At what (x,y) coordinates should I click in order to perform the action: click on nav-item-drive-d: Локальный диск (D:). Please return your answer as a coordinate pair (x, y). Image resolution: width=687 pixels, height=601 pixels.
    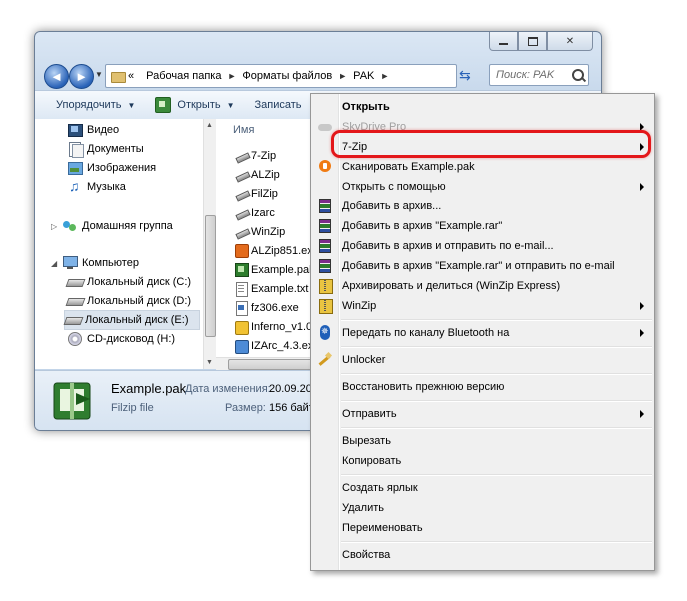
    Looking at the image, I should click on (129, 301).